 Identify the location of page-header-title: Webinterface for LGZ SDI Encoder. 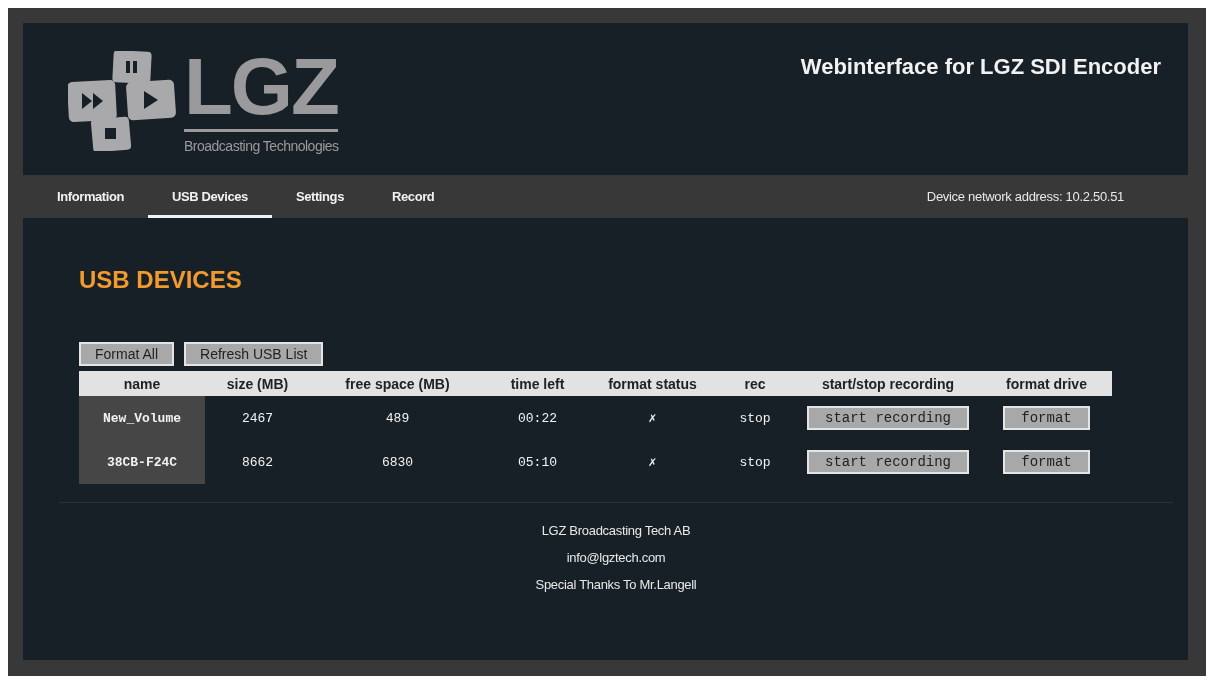
(980, 67).